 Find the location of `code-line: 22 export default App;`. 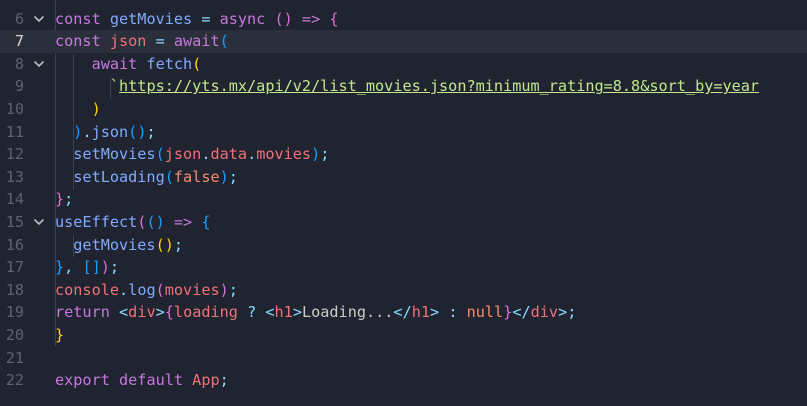

code-line: 22 export default App; is located at coordinates (403, 380).